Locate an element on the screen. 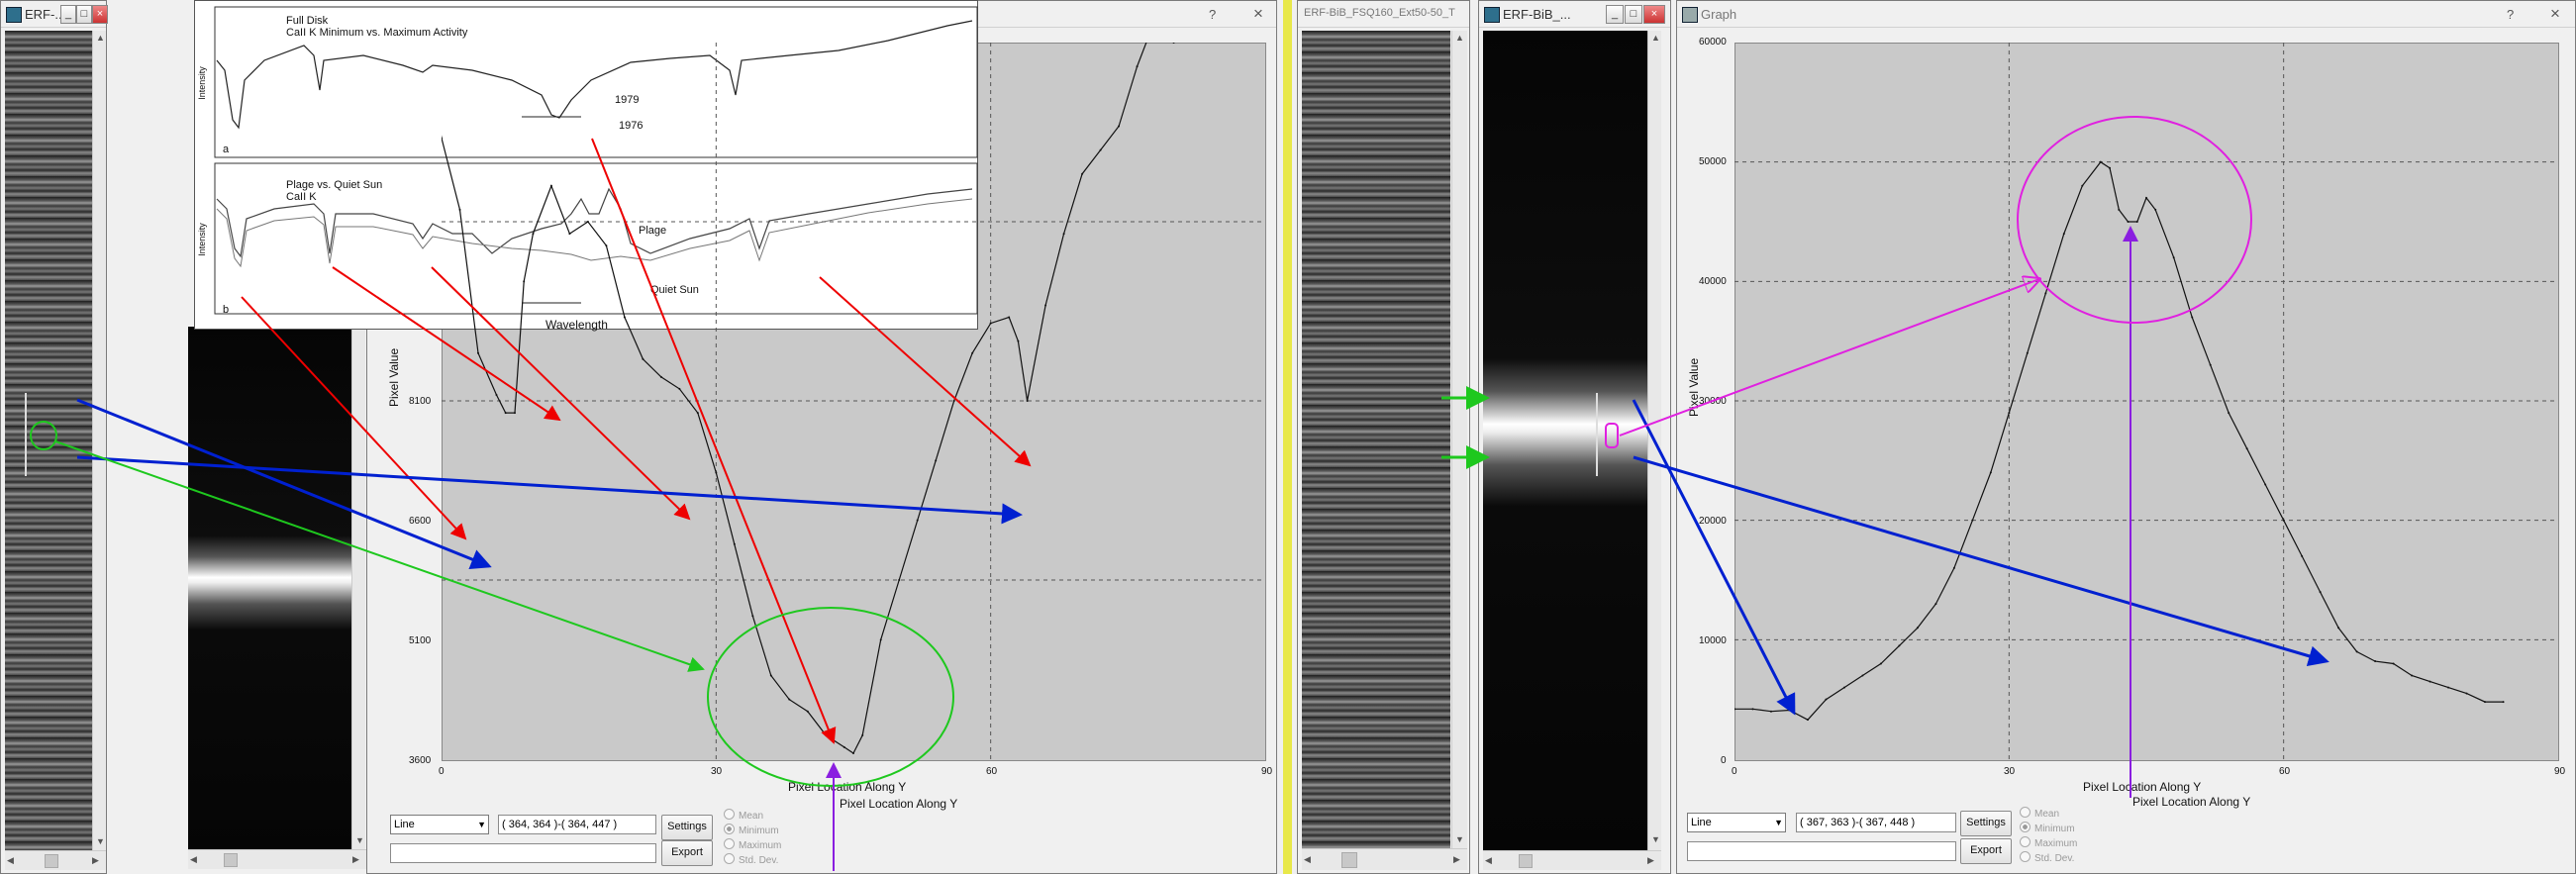  middle-window-1-titlebar: ERF-BiB_FSQ160_Ext50-50_T is located at coordinates (1384, 15).